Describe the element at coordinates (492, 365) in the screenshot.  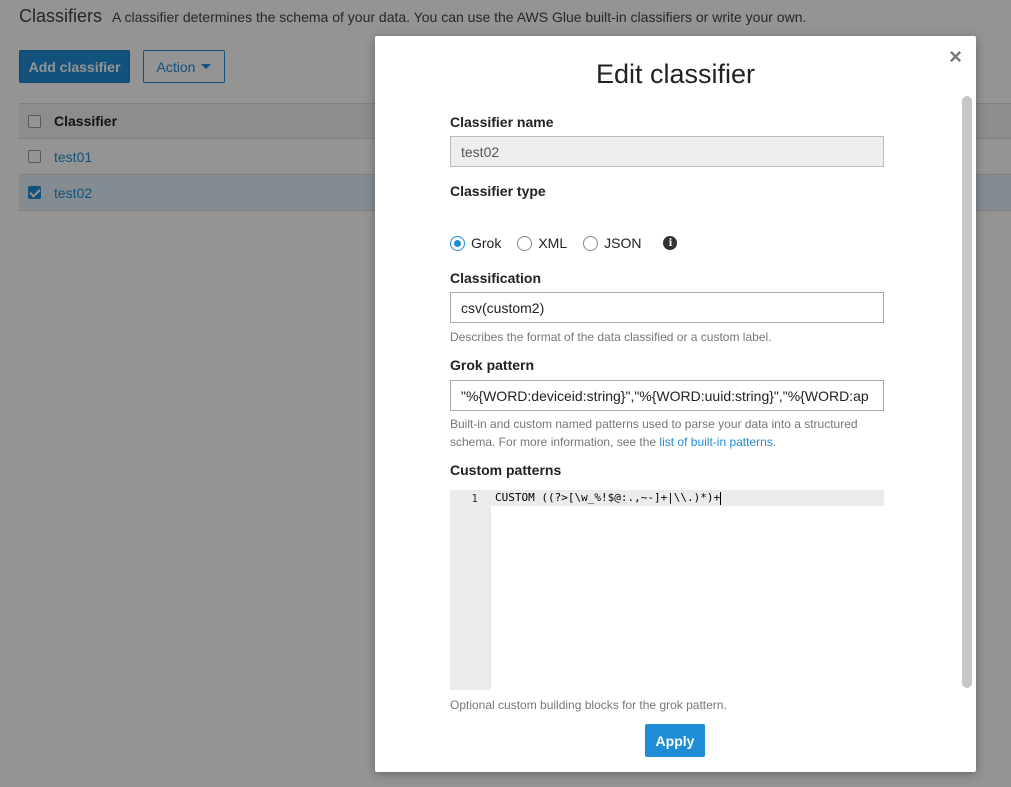
I see `grok-pattern-label: Grok pattern` at that location.